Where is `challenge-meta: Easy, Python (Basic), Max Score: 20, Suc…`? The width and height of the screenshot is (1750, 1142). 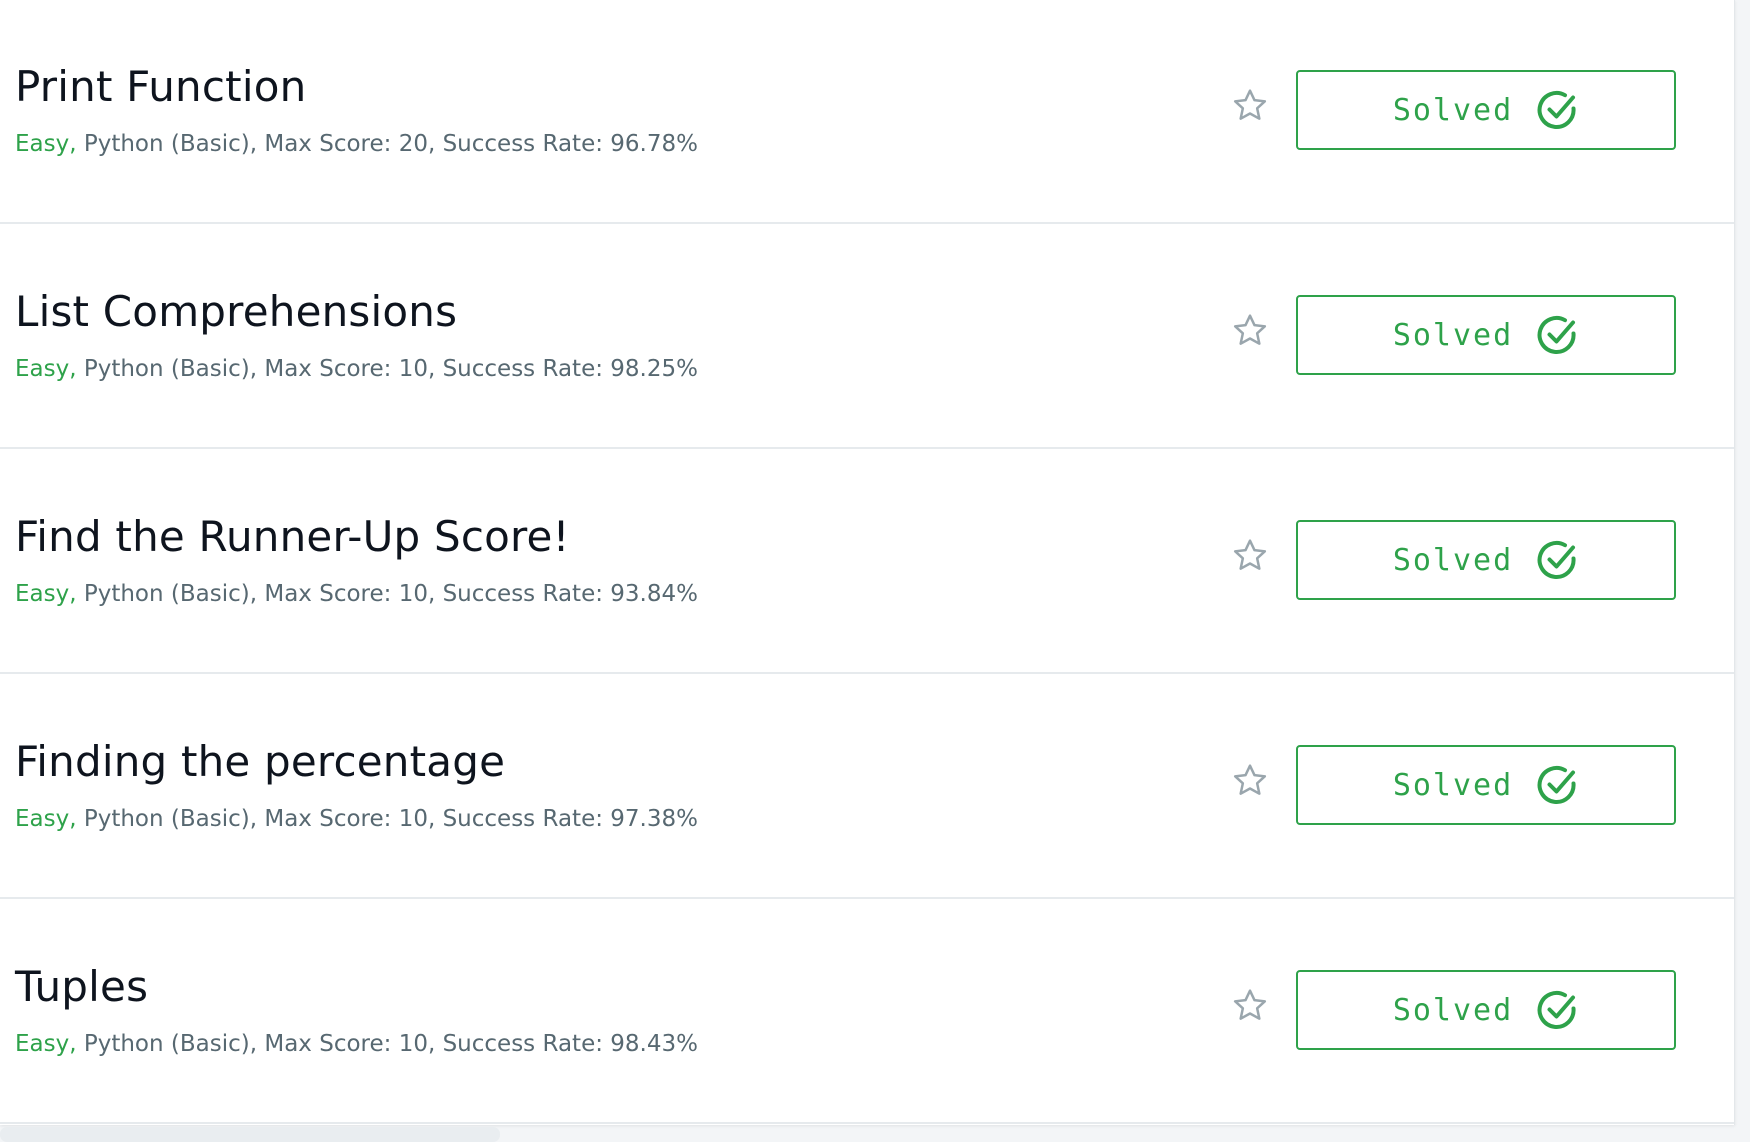
challenge-meta: Easy, Python (Basic), Max Score: 20, Suc… is located at coordinates (356, 144).